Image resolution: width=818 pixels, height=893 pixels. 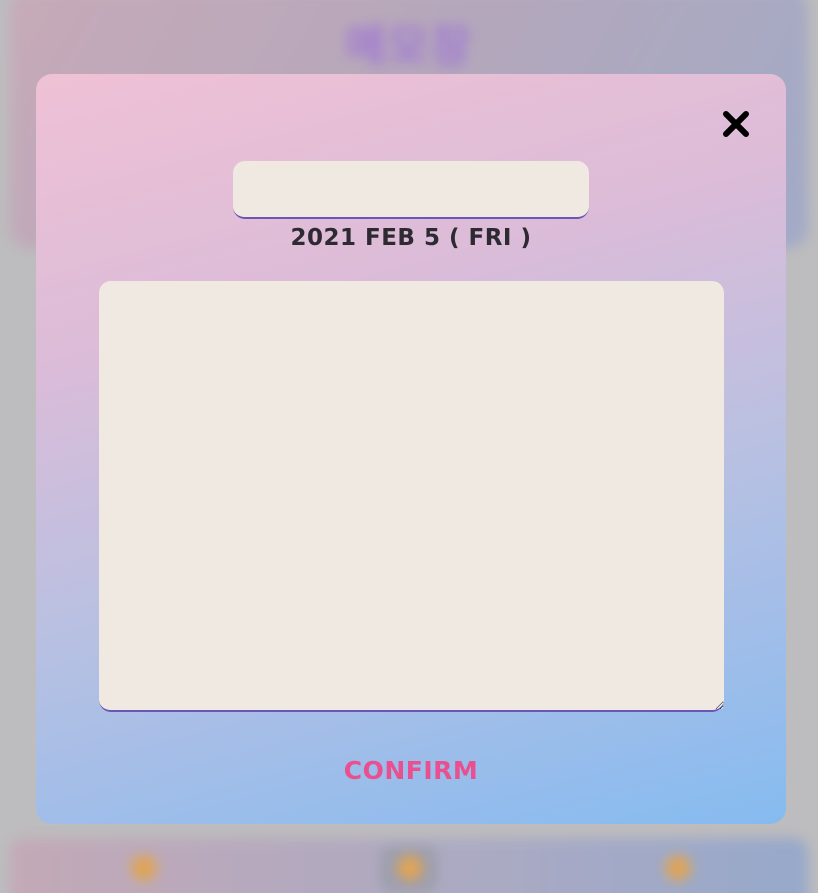 I want to click on close-button, so click(x=736, y=124).